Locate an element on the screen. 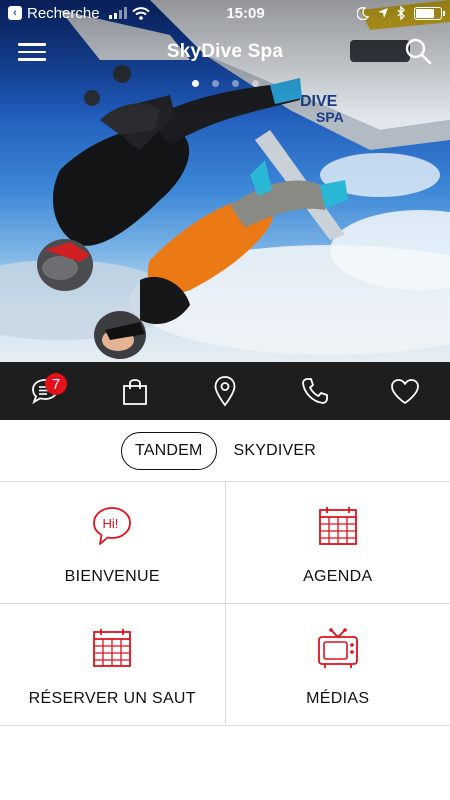  svg-text: Hi! is located at coordinates (111, 523).